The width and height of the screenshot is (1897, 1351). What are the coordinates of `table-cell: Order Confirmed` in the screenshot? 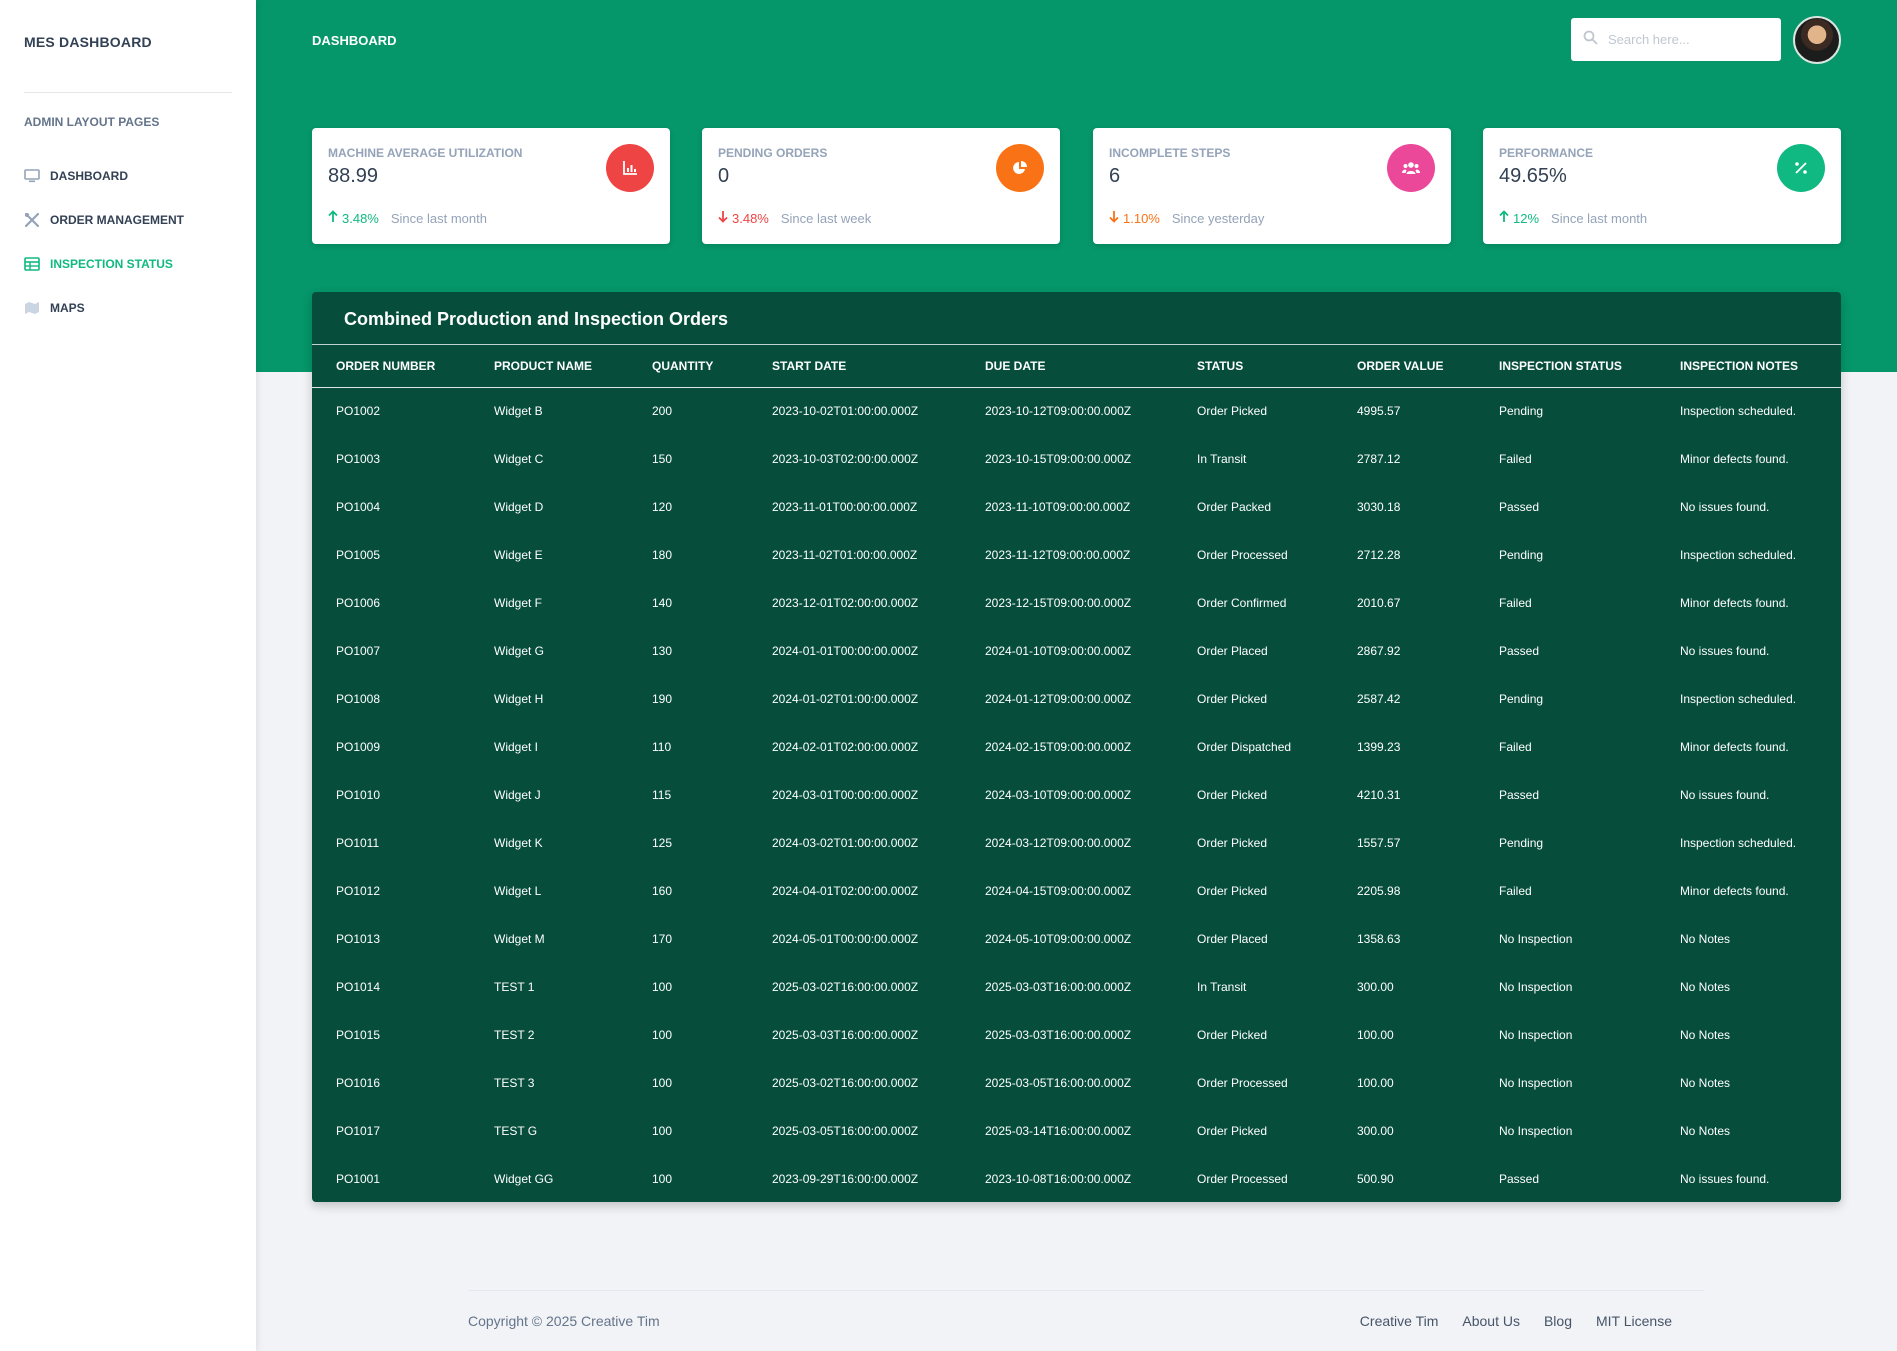 It's located at (1242, 603).